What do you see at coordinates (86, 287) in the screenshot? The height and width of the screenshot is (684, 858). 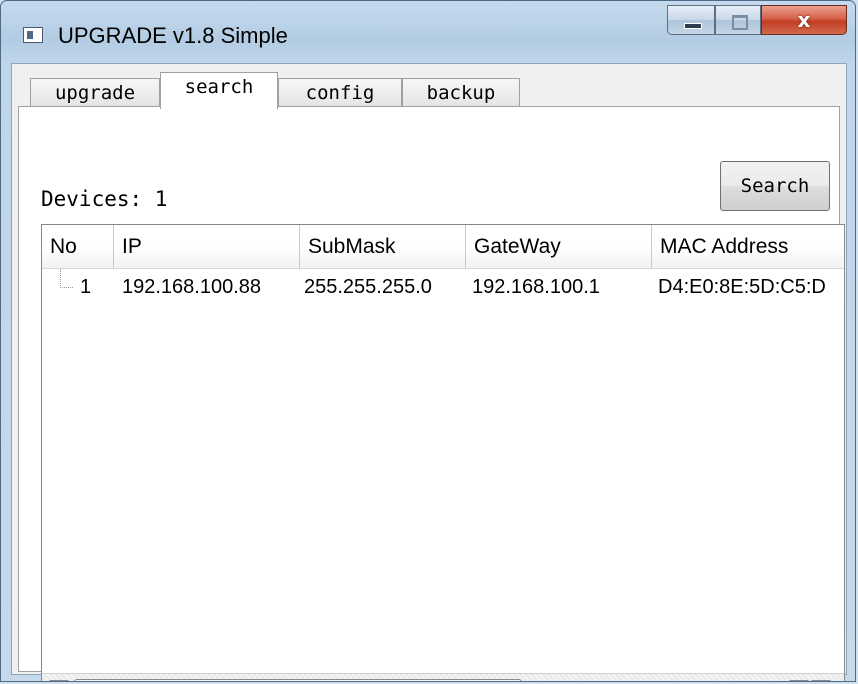 I see `cell-no: 1` at bounding box center [86, 287].